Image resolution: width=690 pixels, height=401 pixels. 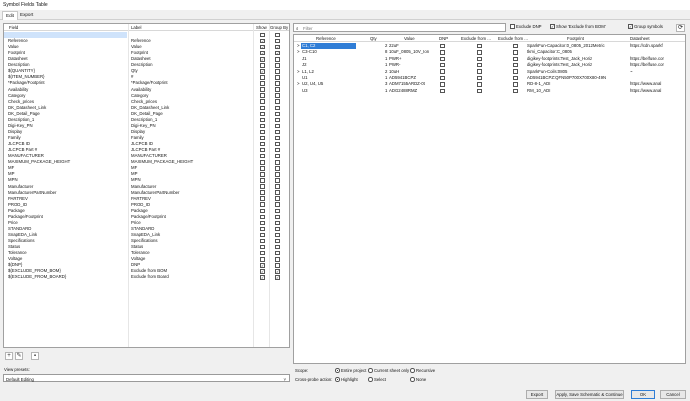 What do you see at coordinates (399, 27) in the screenshot?
I see `filter-input: ⌕ Filter` at bounding box center [399, 27].